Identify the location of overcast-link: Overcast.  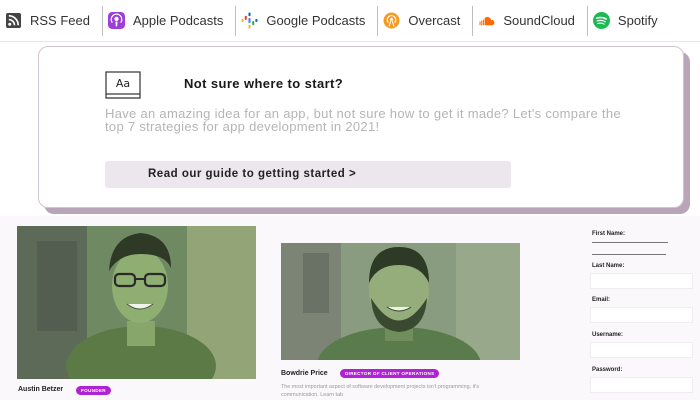
(425, 21).